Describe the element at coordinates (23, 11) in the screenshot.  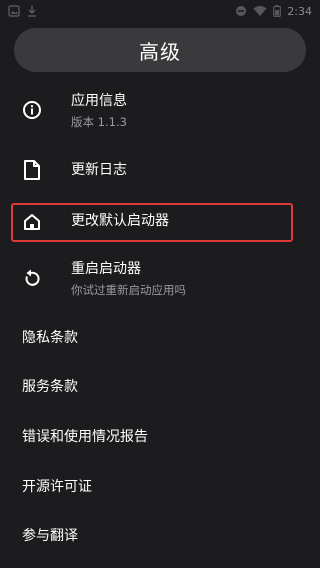
I see `status-left` at that location.